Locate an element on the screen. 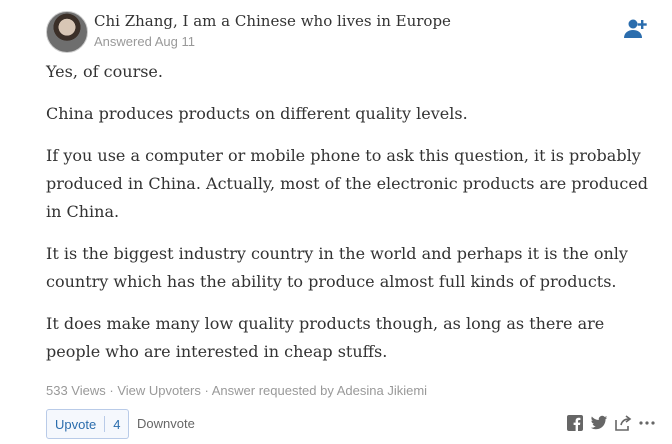  action-bar: Upvote 4 Downvote is located at coordinates (351, 424).